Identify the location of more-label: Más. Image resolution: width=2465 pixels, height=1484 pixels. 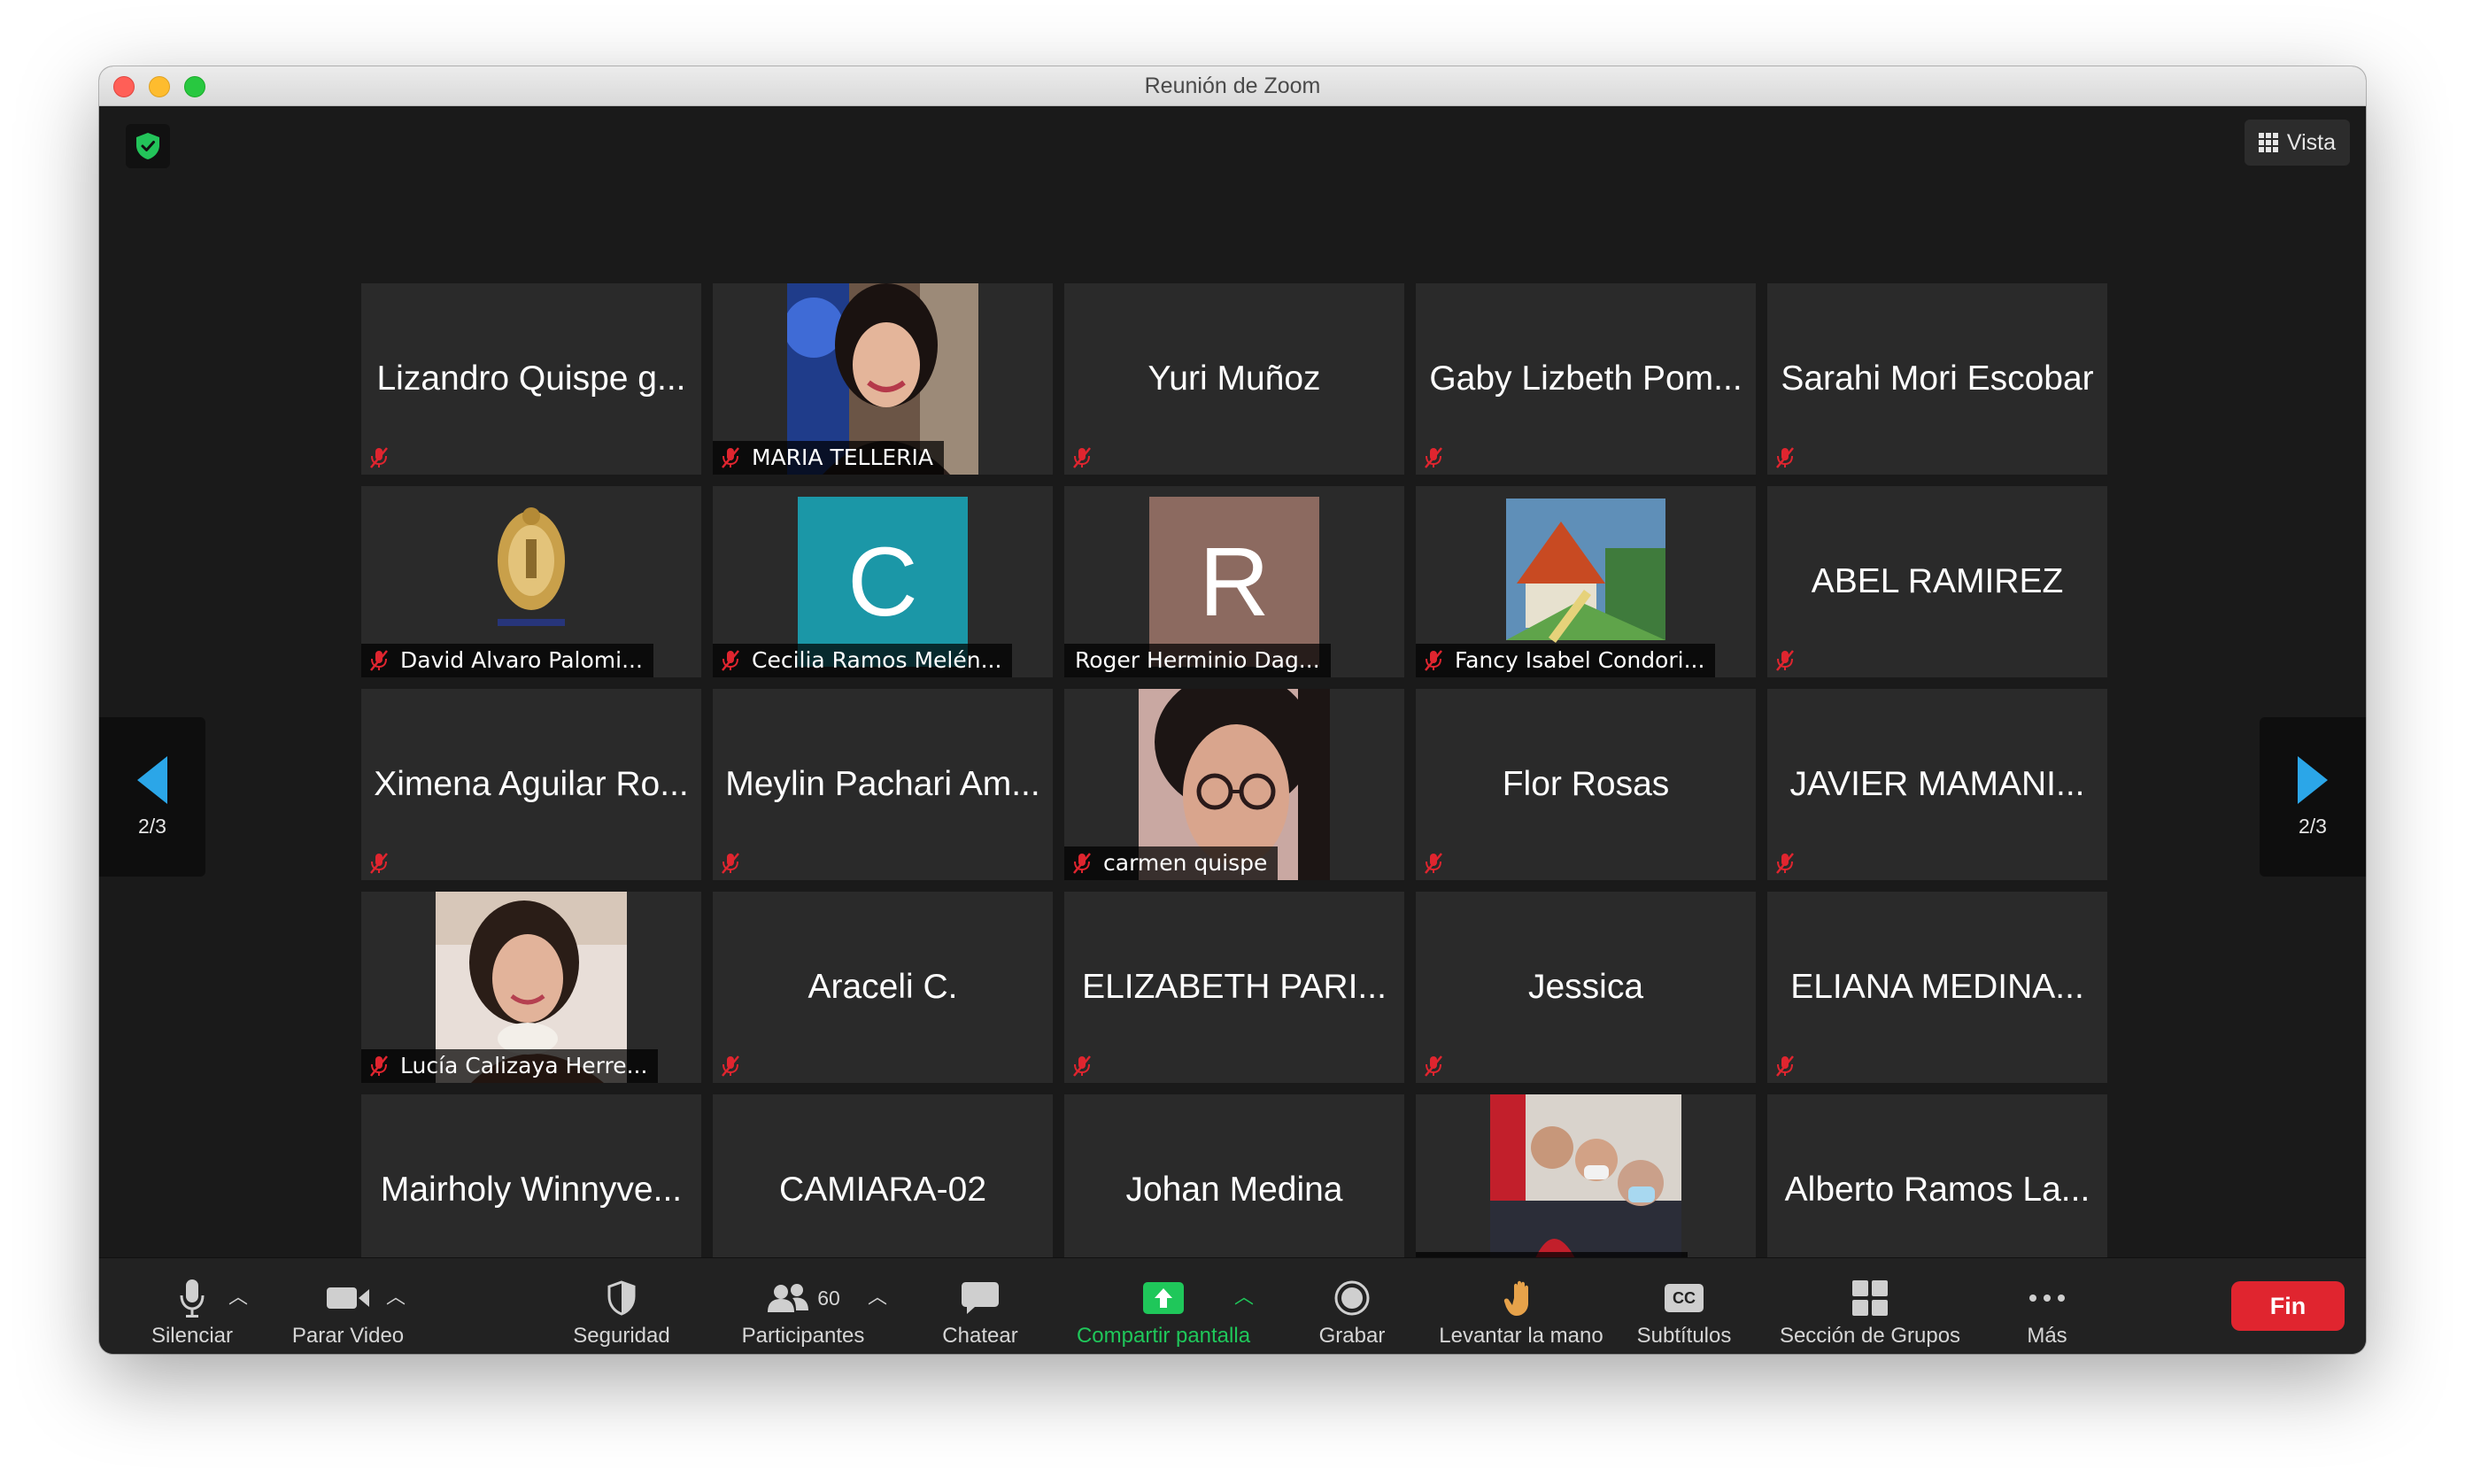
(2047, 1336).